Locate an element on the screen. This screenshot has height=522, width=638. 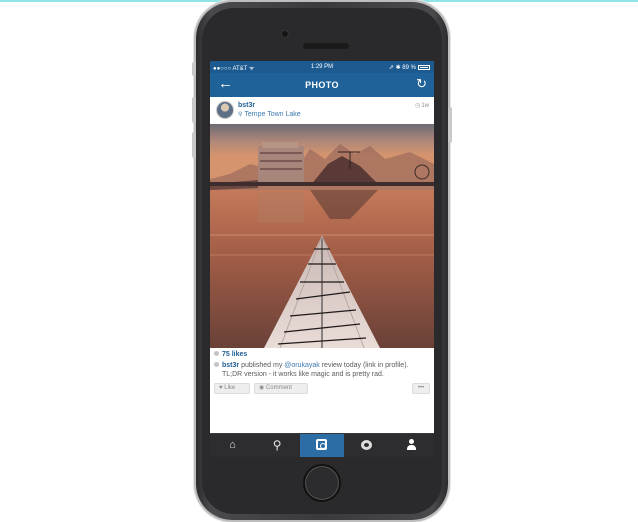
caption-text-pre: published my is located at coordinates (262, 365).